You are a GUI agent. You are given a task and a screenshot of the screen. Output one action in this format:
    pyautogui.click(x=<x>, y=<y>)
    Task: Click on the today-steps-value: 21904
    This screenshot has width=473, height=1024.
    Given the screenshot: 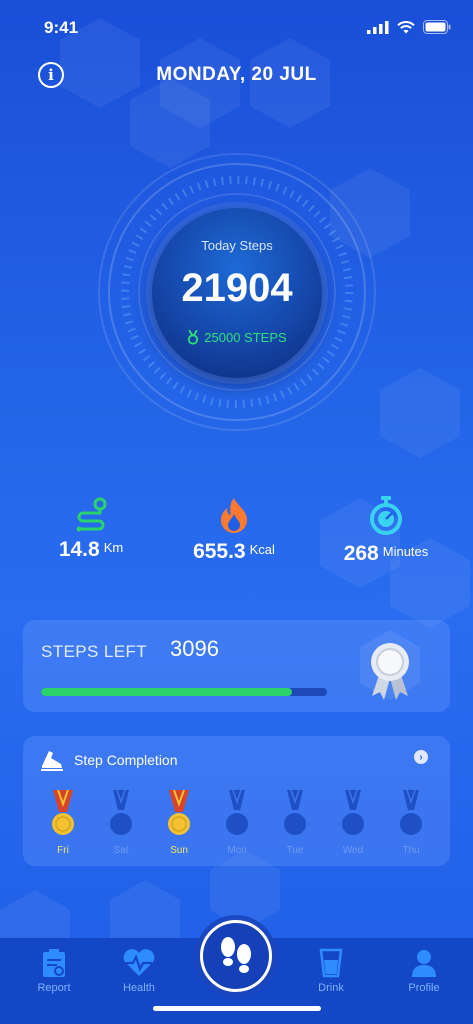 What is the action you would take?
    pyautogui.click(x=237, y=288)
    